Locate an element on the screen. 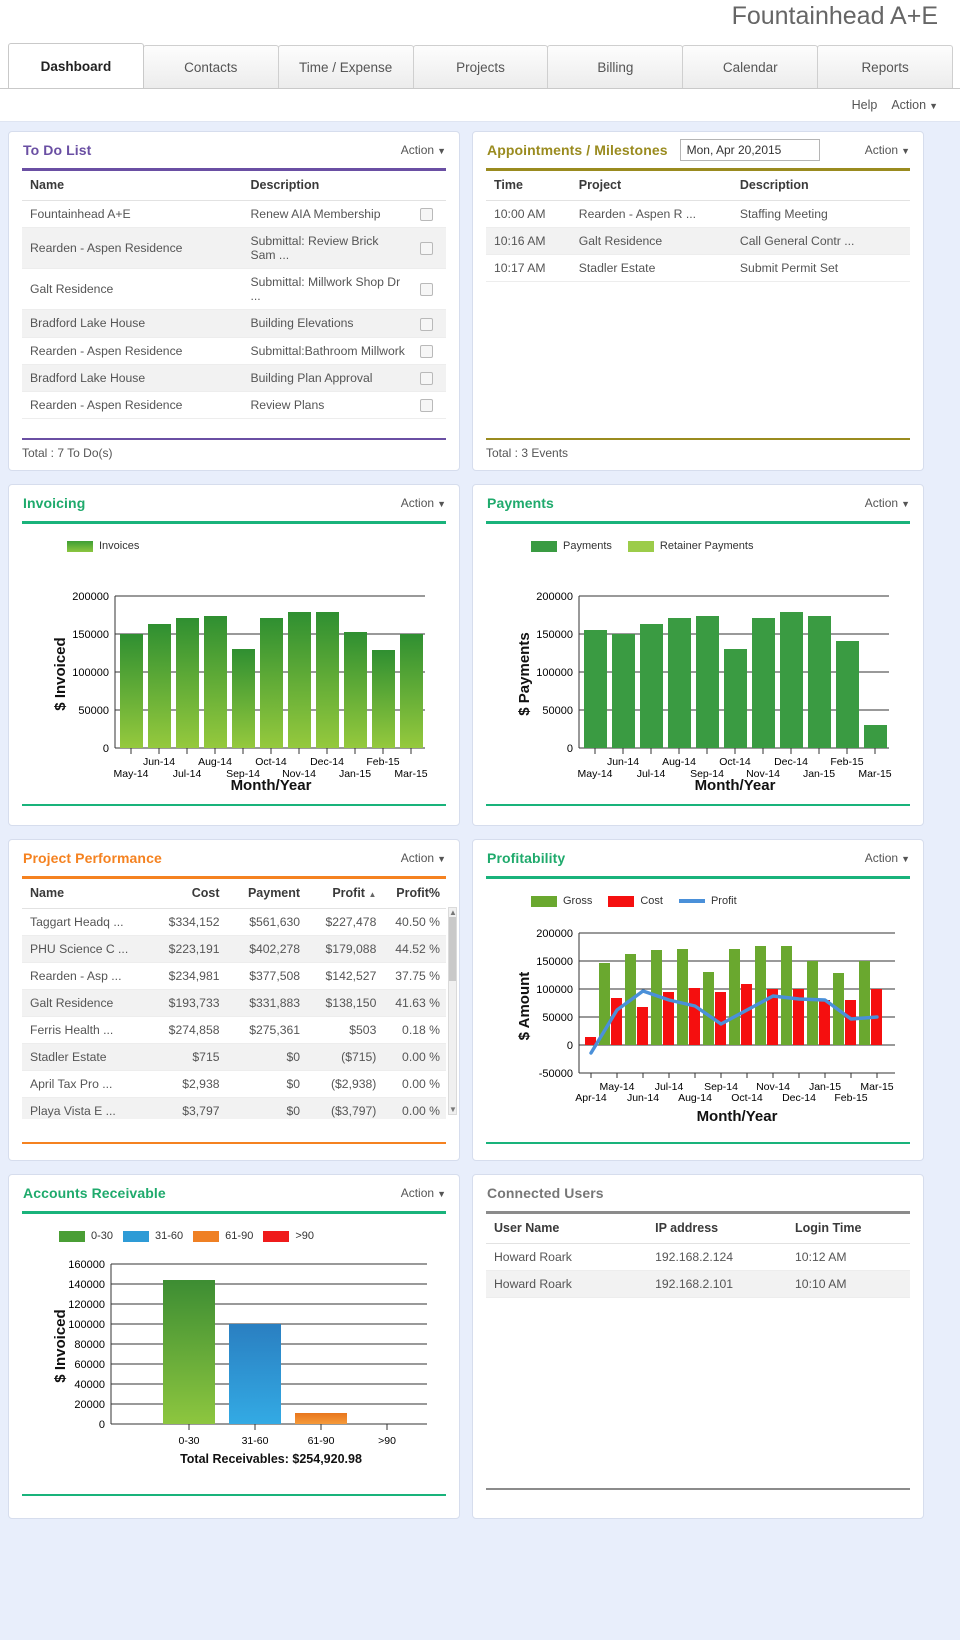 The image size is (960, 1640). table-row: Bradford Lake House Building Elevations is located at coordinates (234, 323).